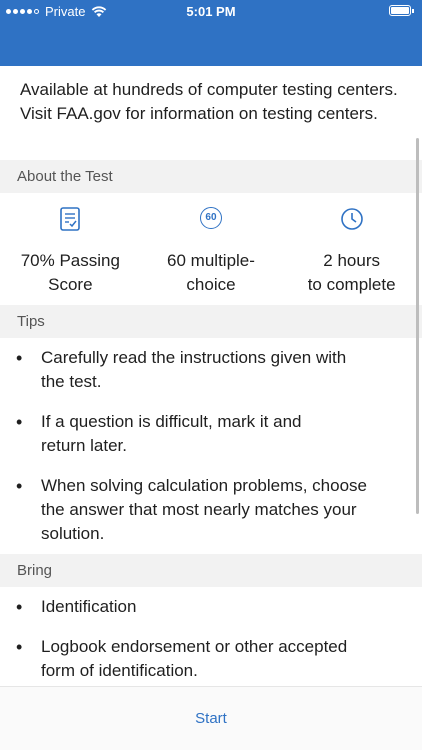  Describe the element at coordinates (351, 221) in the screenshot. I see `clock-icon` at that location.